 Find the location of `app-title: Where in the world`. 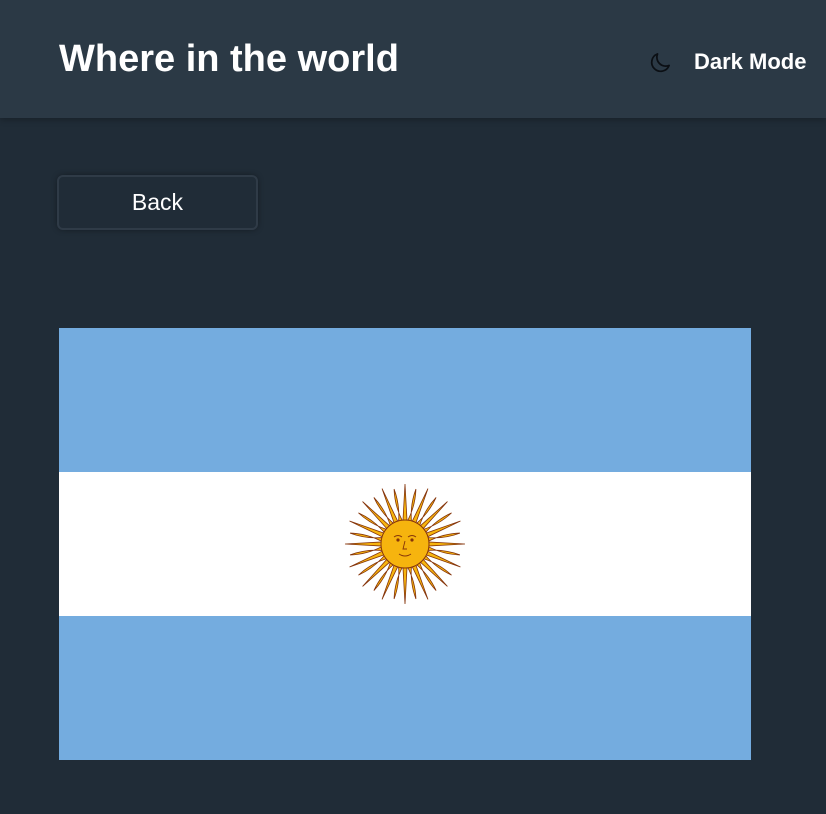

app-title: Where in the world is located at coordinates (229, 59).